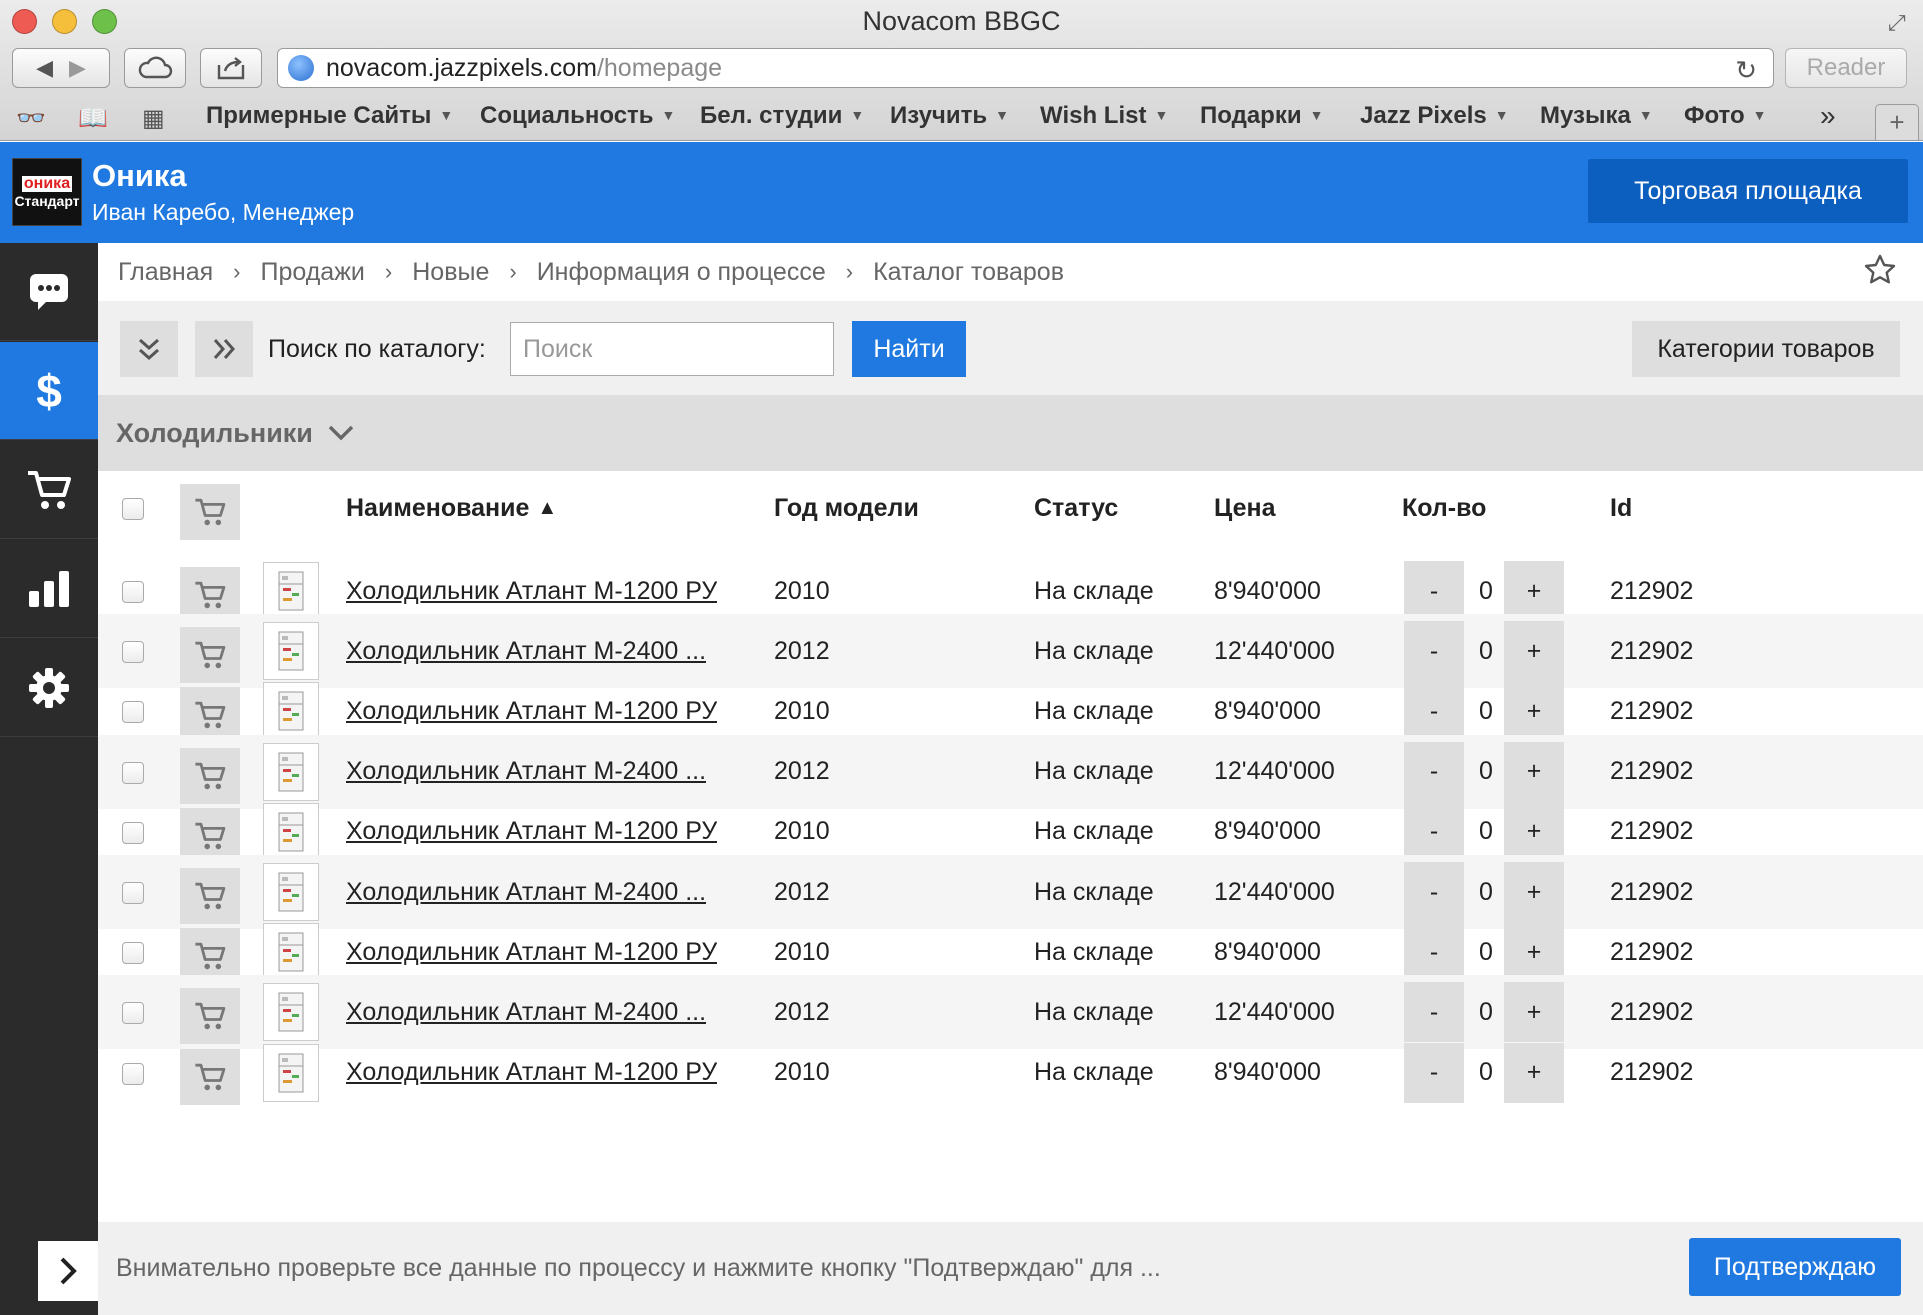 The image size is (1923, 1315). I want to click on column-header-qty: Кол-во, so click(1444, 508).